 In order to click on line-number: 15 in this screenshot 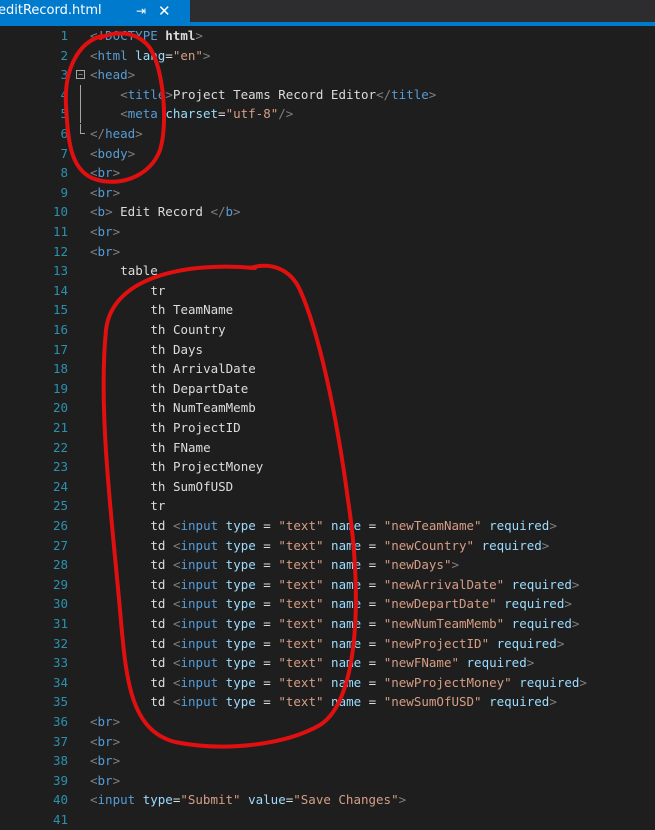, I will do `click(60, 310)`.